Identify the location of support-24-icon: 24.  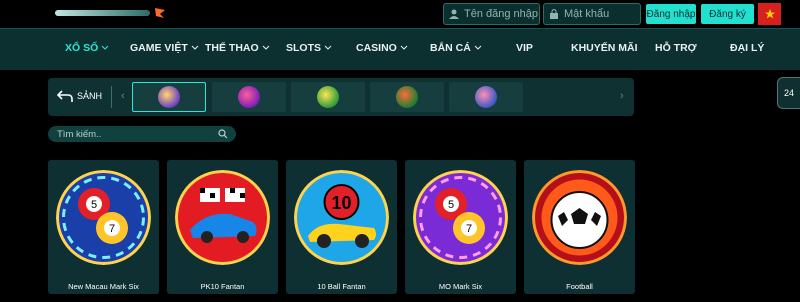
(788, 93).